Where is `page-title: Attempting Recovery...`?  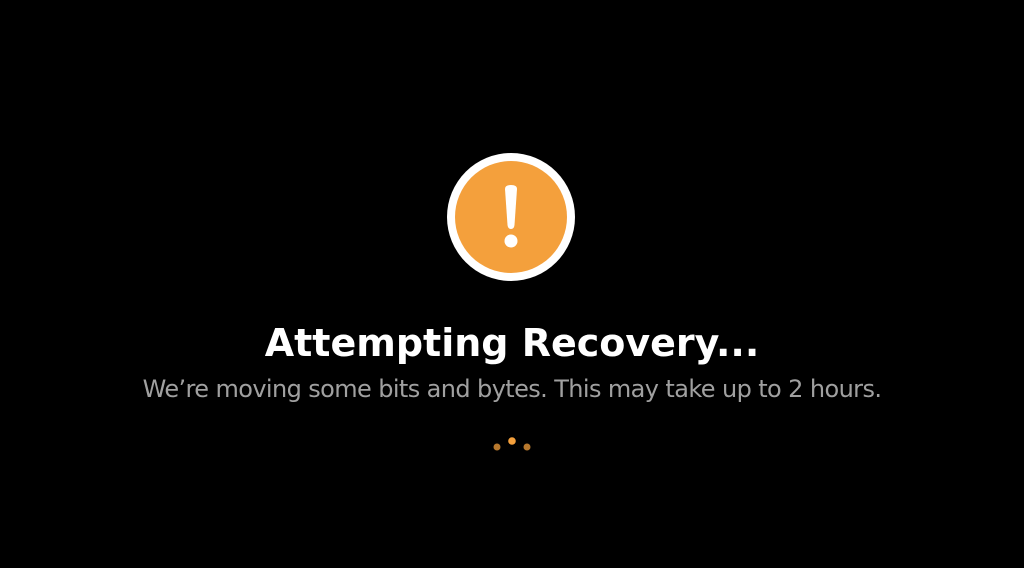
page-title: Attempting Recovery... is located at coordinates (512, 343).